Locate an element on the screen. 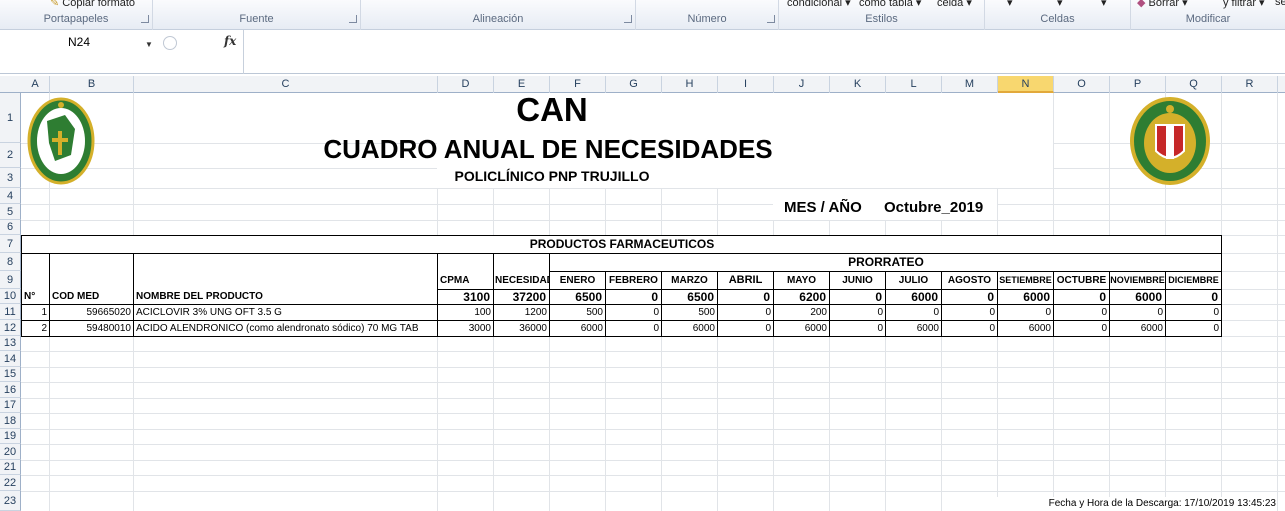  eraser-icon: ◆ is located at coordinates (1141, 4).